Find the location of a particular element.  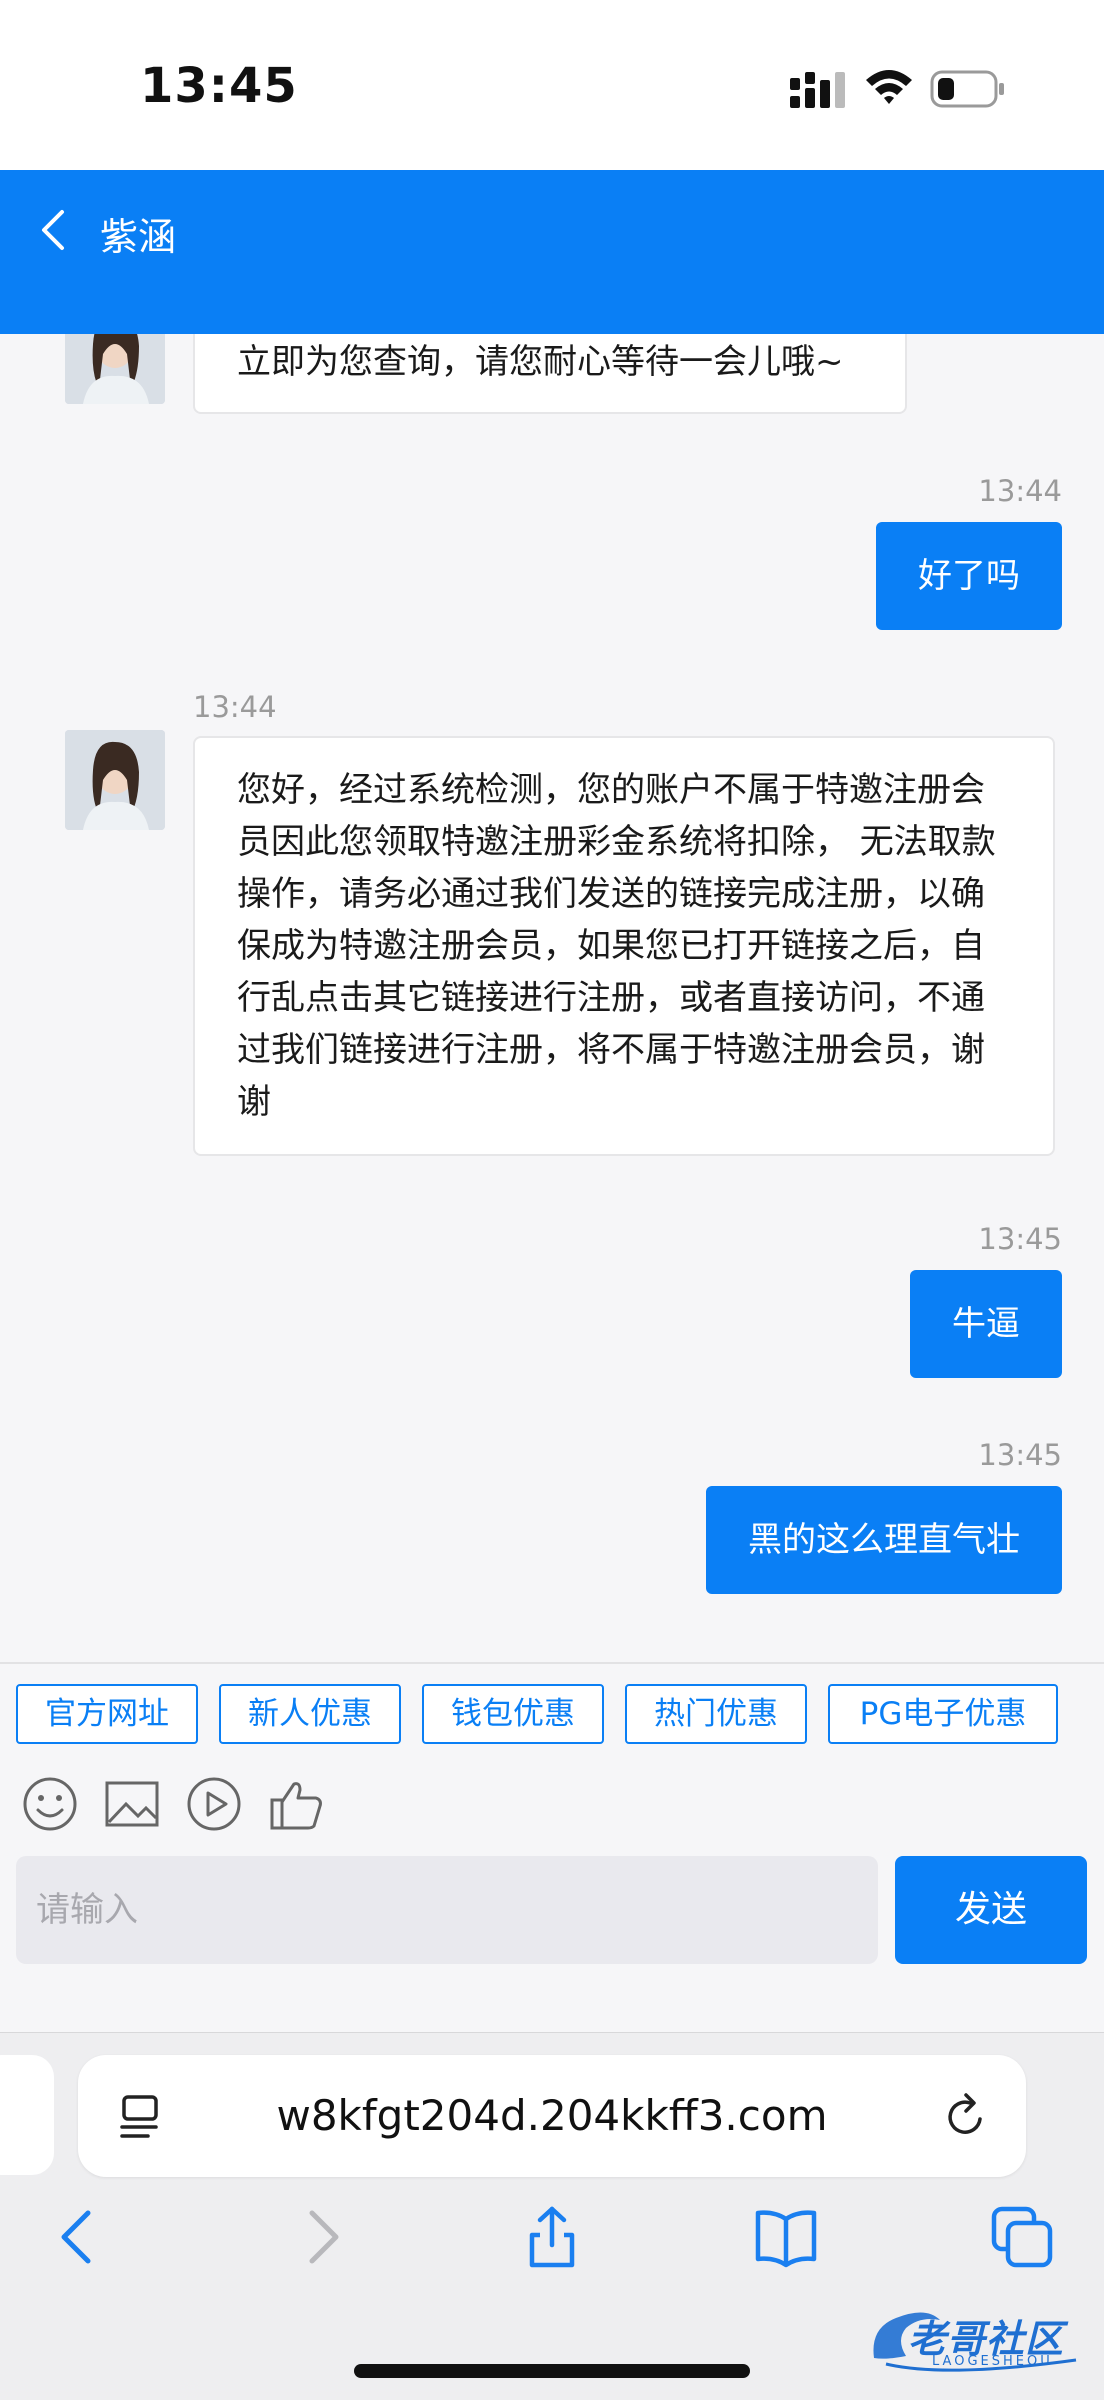

quick-link-official-site: 官方网址 is located at coordinates (107, 1714).